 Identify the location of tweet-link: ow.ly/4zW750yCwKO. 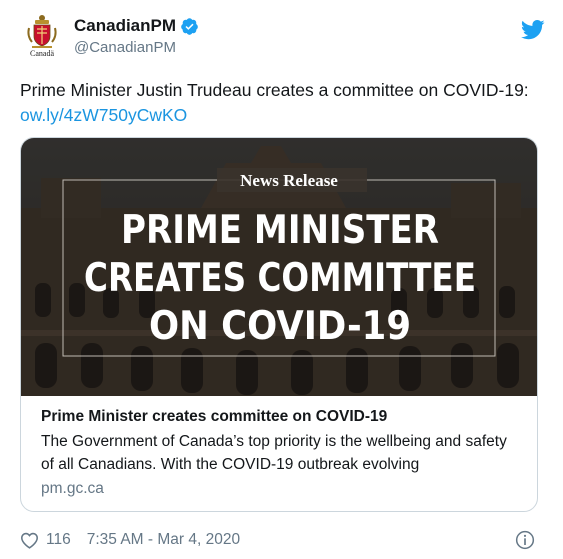
(103, 115).